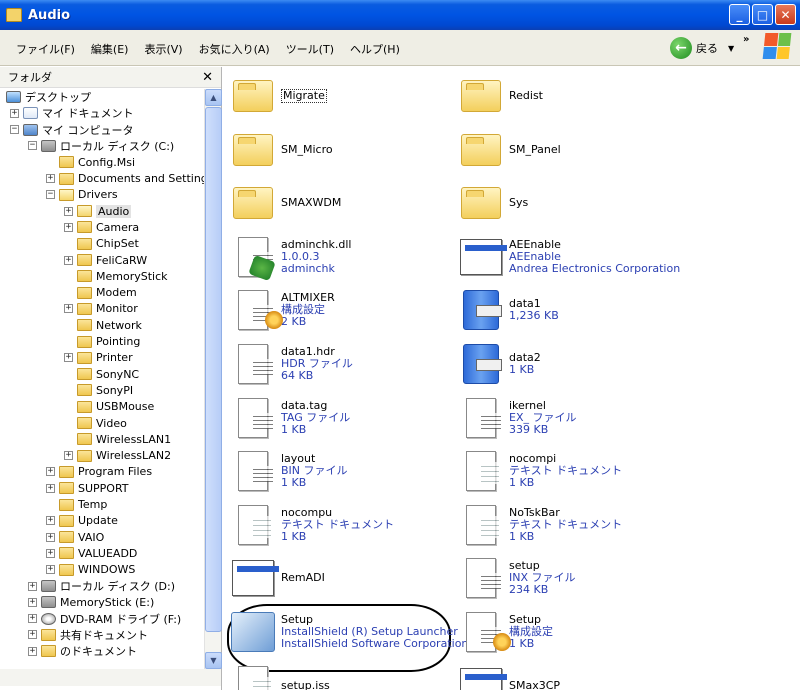 This screenshot has height=690, width=800. I want to click on tree-item: + Documents and Settings, so click(125, 179).